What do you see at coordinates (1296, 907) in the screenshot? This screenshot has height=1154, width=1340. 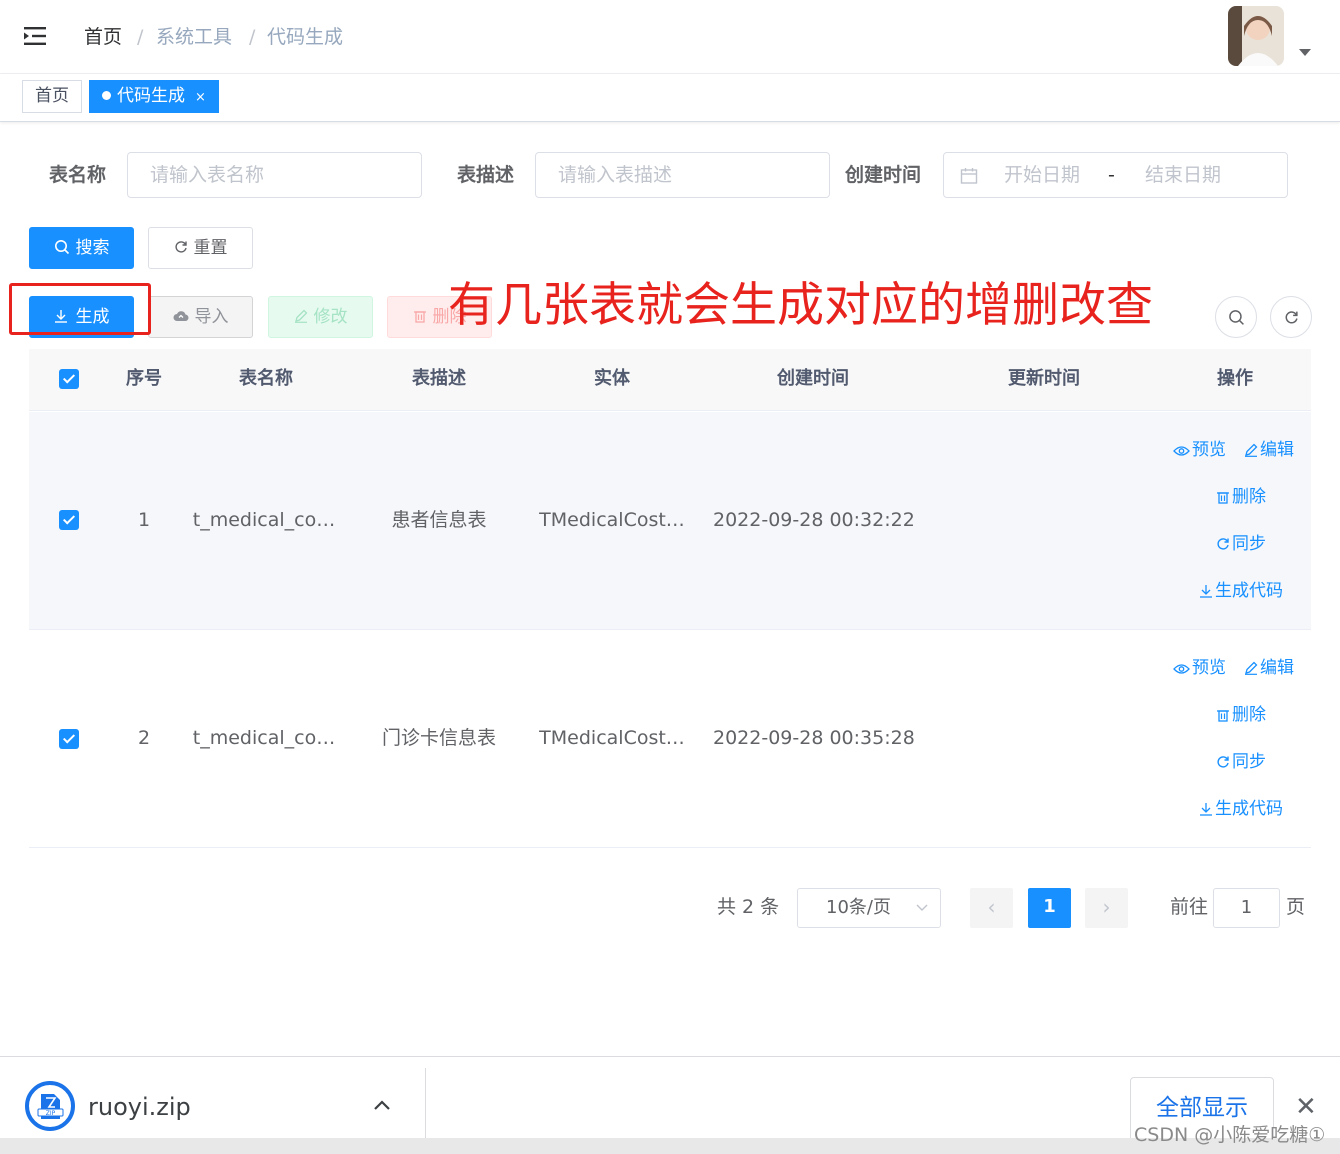 I see `goto-suffix: 页` at bounding box center [1296, 907].